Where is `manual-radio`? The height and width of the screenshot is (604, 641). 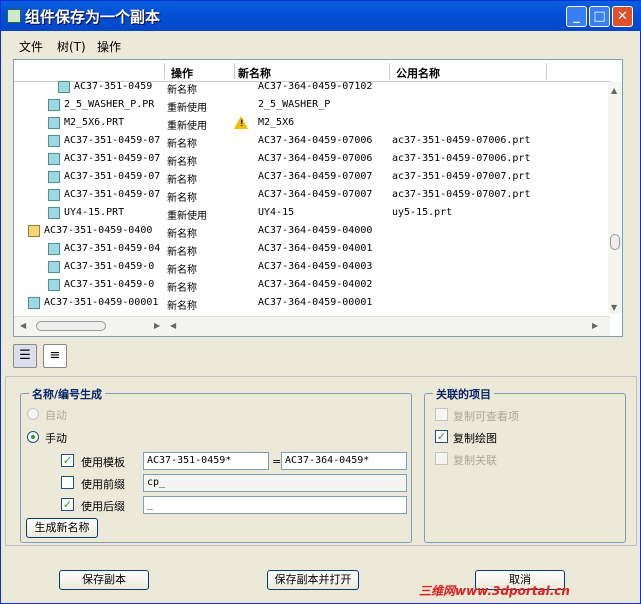
manual-radio is located at coordinates (33, 437).